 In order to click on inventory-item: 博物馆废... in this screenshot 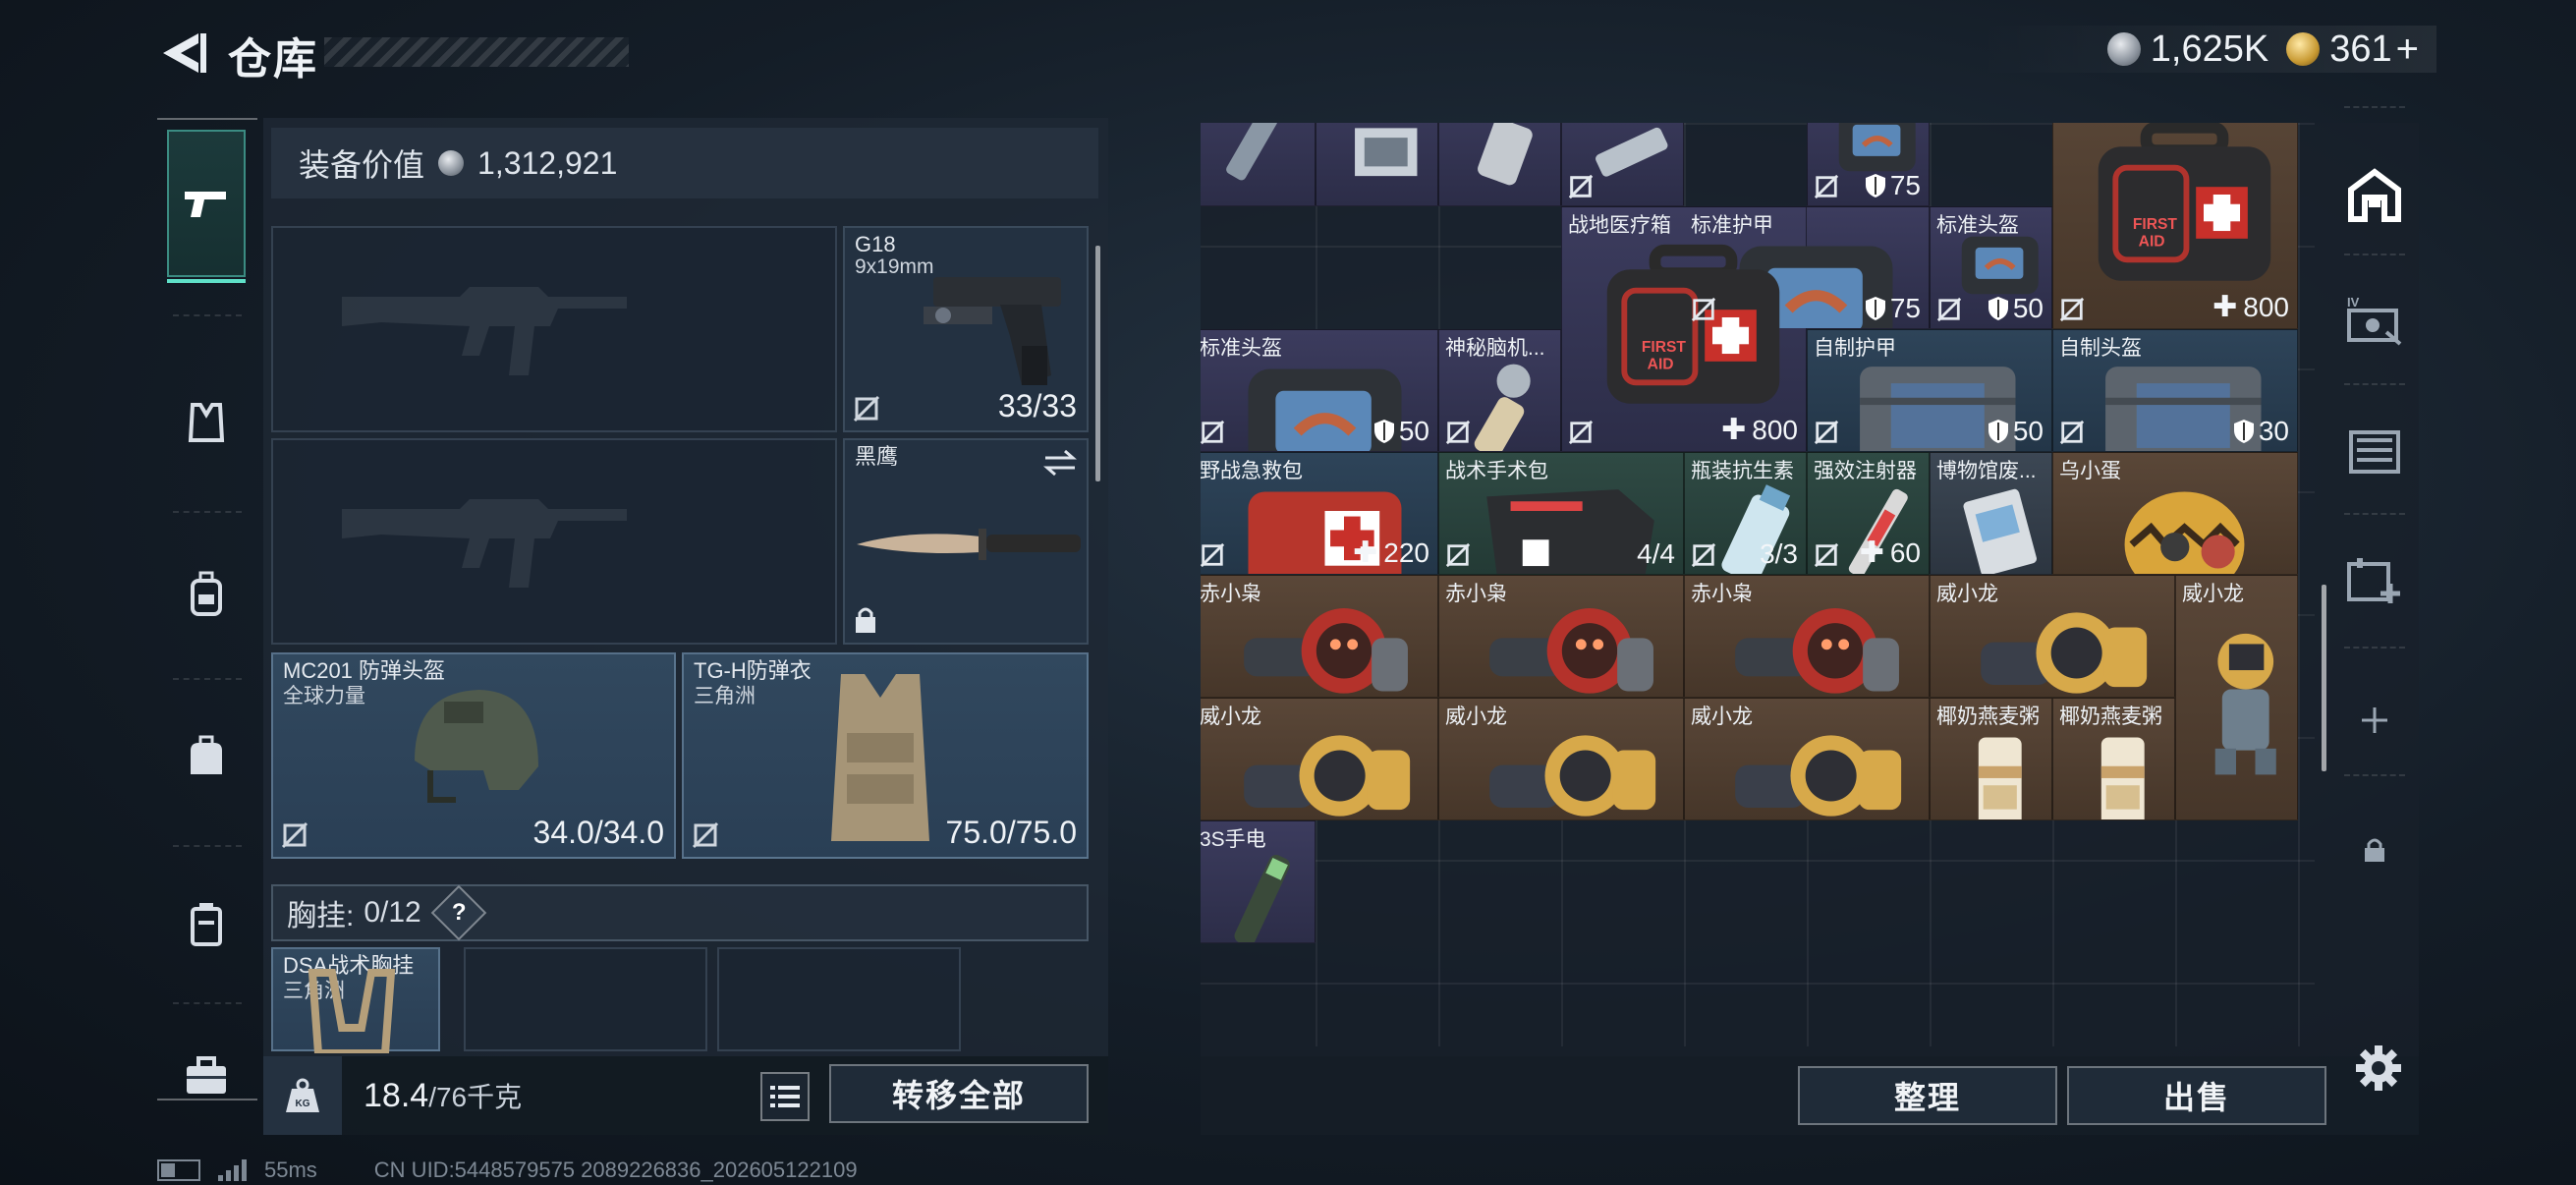, I will do `click(1991, 513)`.